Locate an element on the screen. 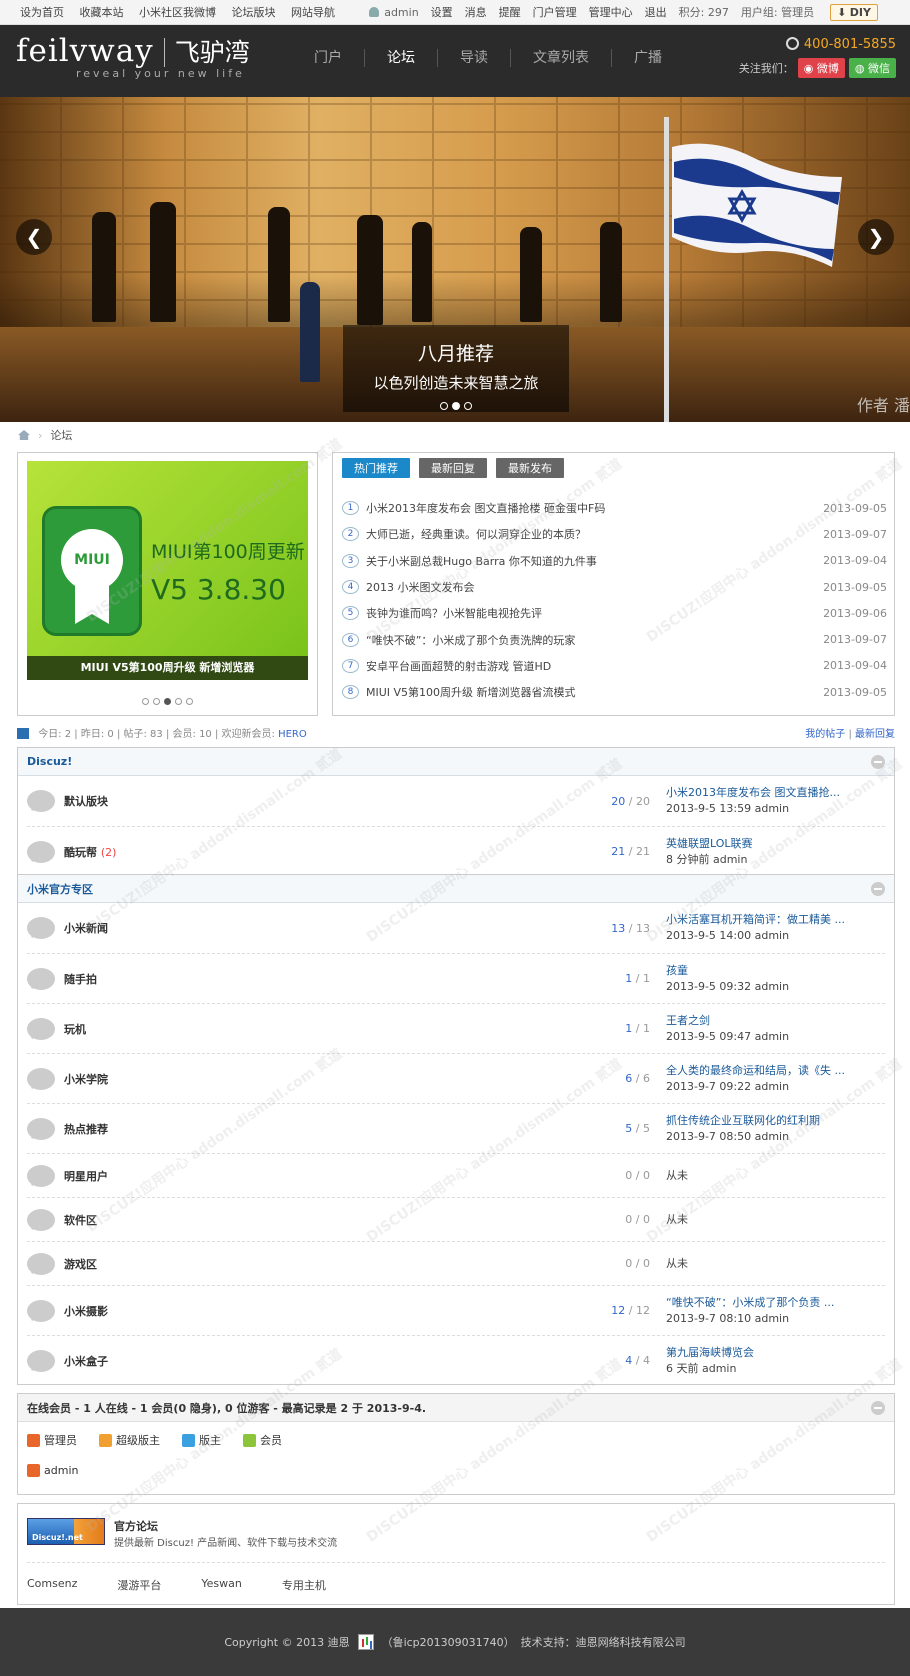 The height and width of the screenshot is (1676, 910). portal-admin-link: 门户管理 is located at coordinates (555, 12).